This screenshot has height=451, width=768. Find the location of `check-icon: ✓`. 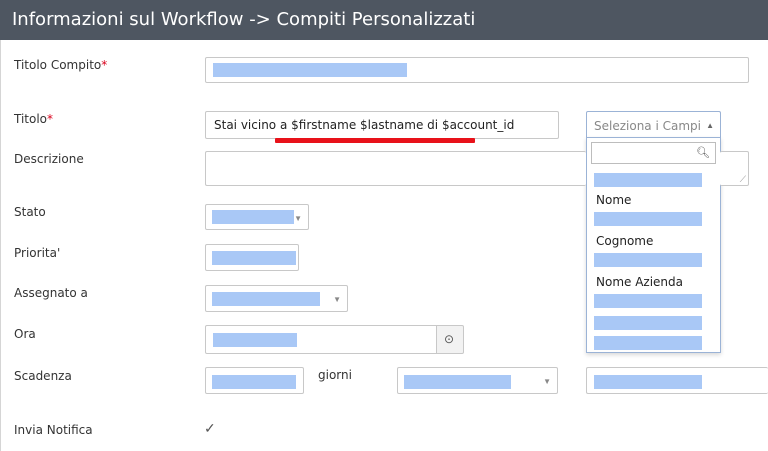

check-icon: ✓ is located at coordinates (210, 428).